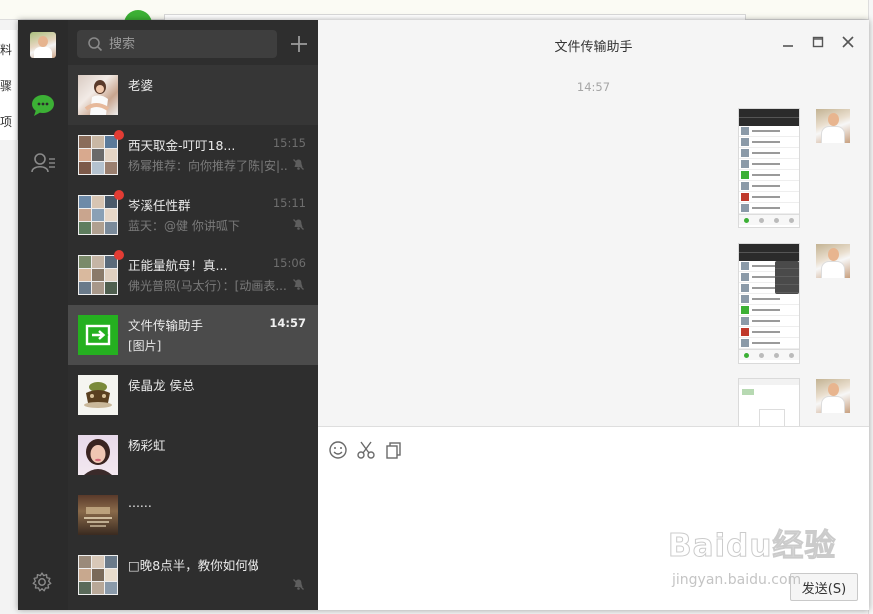 The image size is (873, 614). I want to click on conversation-item: □晚8点半，教你如何做微商精英, so click(193, 575).